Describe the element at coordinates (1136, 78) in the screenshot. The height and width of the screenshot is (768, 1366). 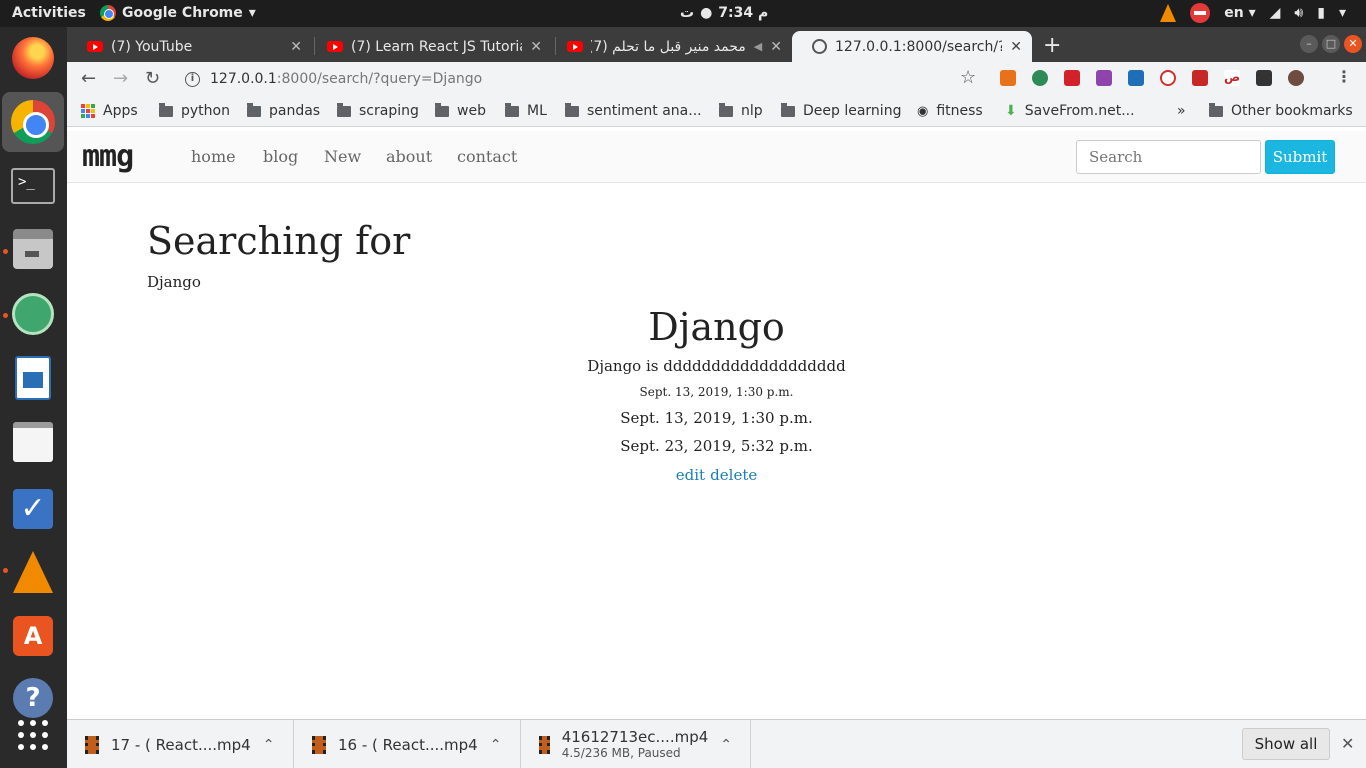
I see `camera-extension-icon` at that location.